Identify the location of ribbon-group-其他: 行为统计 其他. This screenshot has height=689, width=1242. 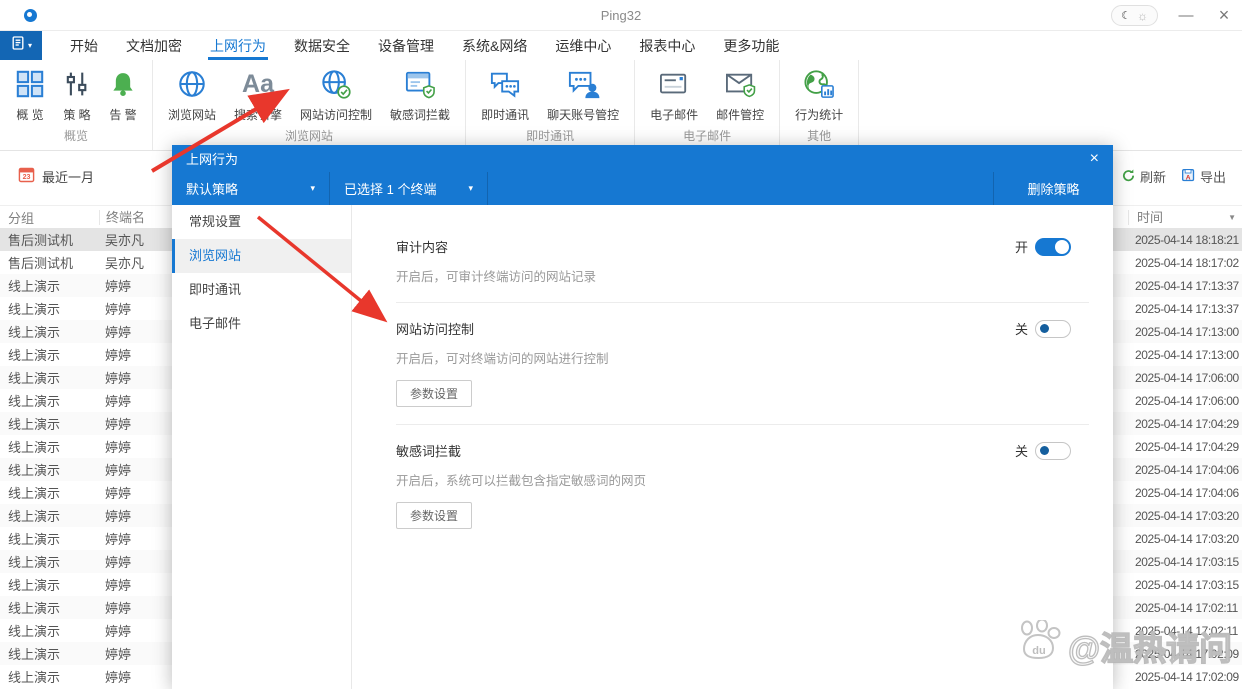
(820, 105).